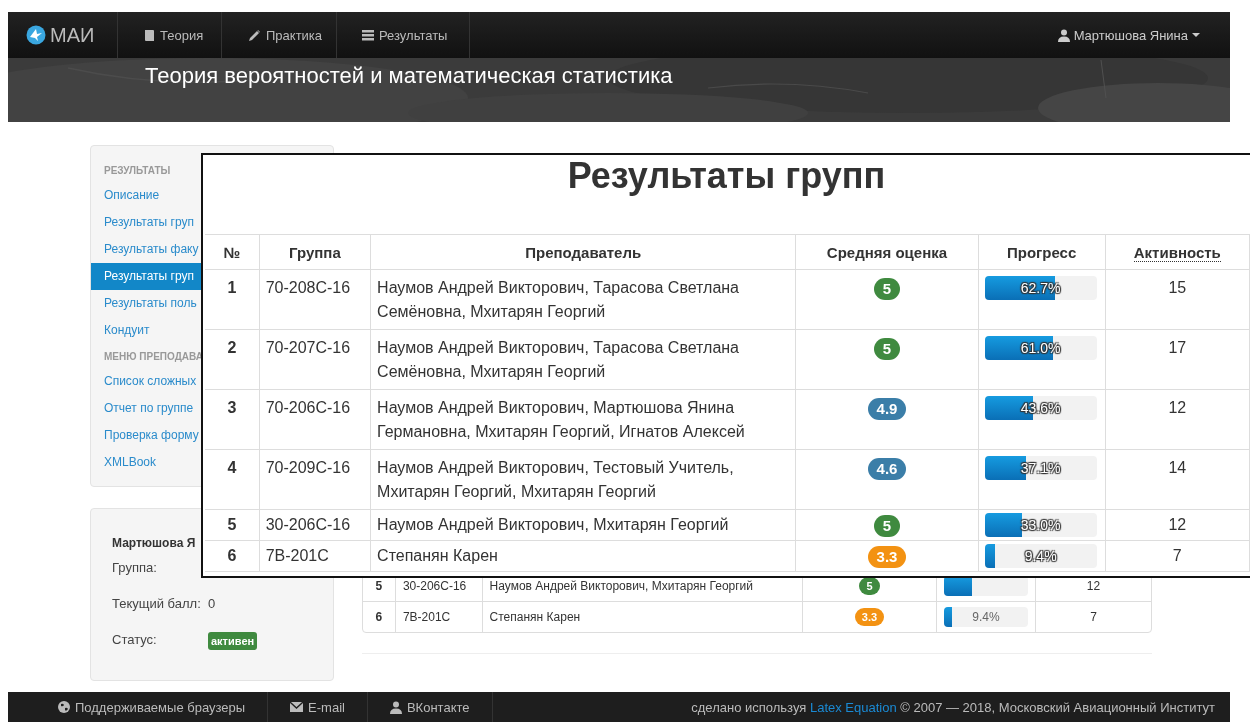 The image size is (1250, 722). I want to click on table-cell: Наумов Андрей Викторович, Тестовый Учитель, Мхитарян Георгий, Мхитарян Георгий, so click(583, 479).